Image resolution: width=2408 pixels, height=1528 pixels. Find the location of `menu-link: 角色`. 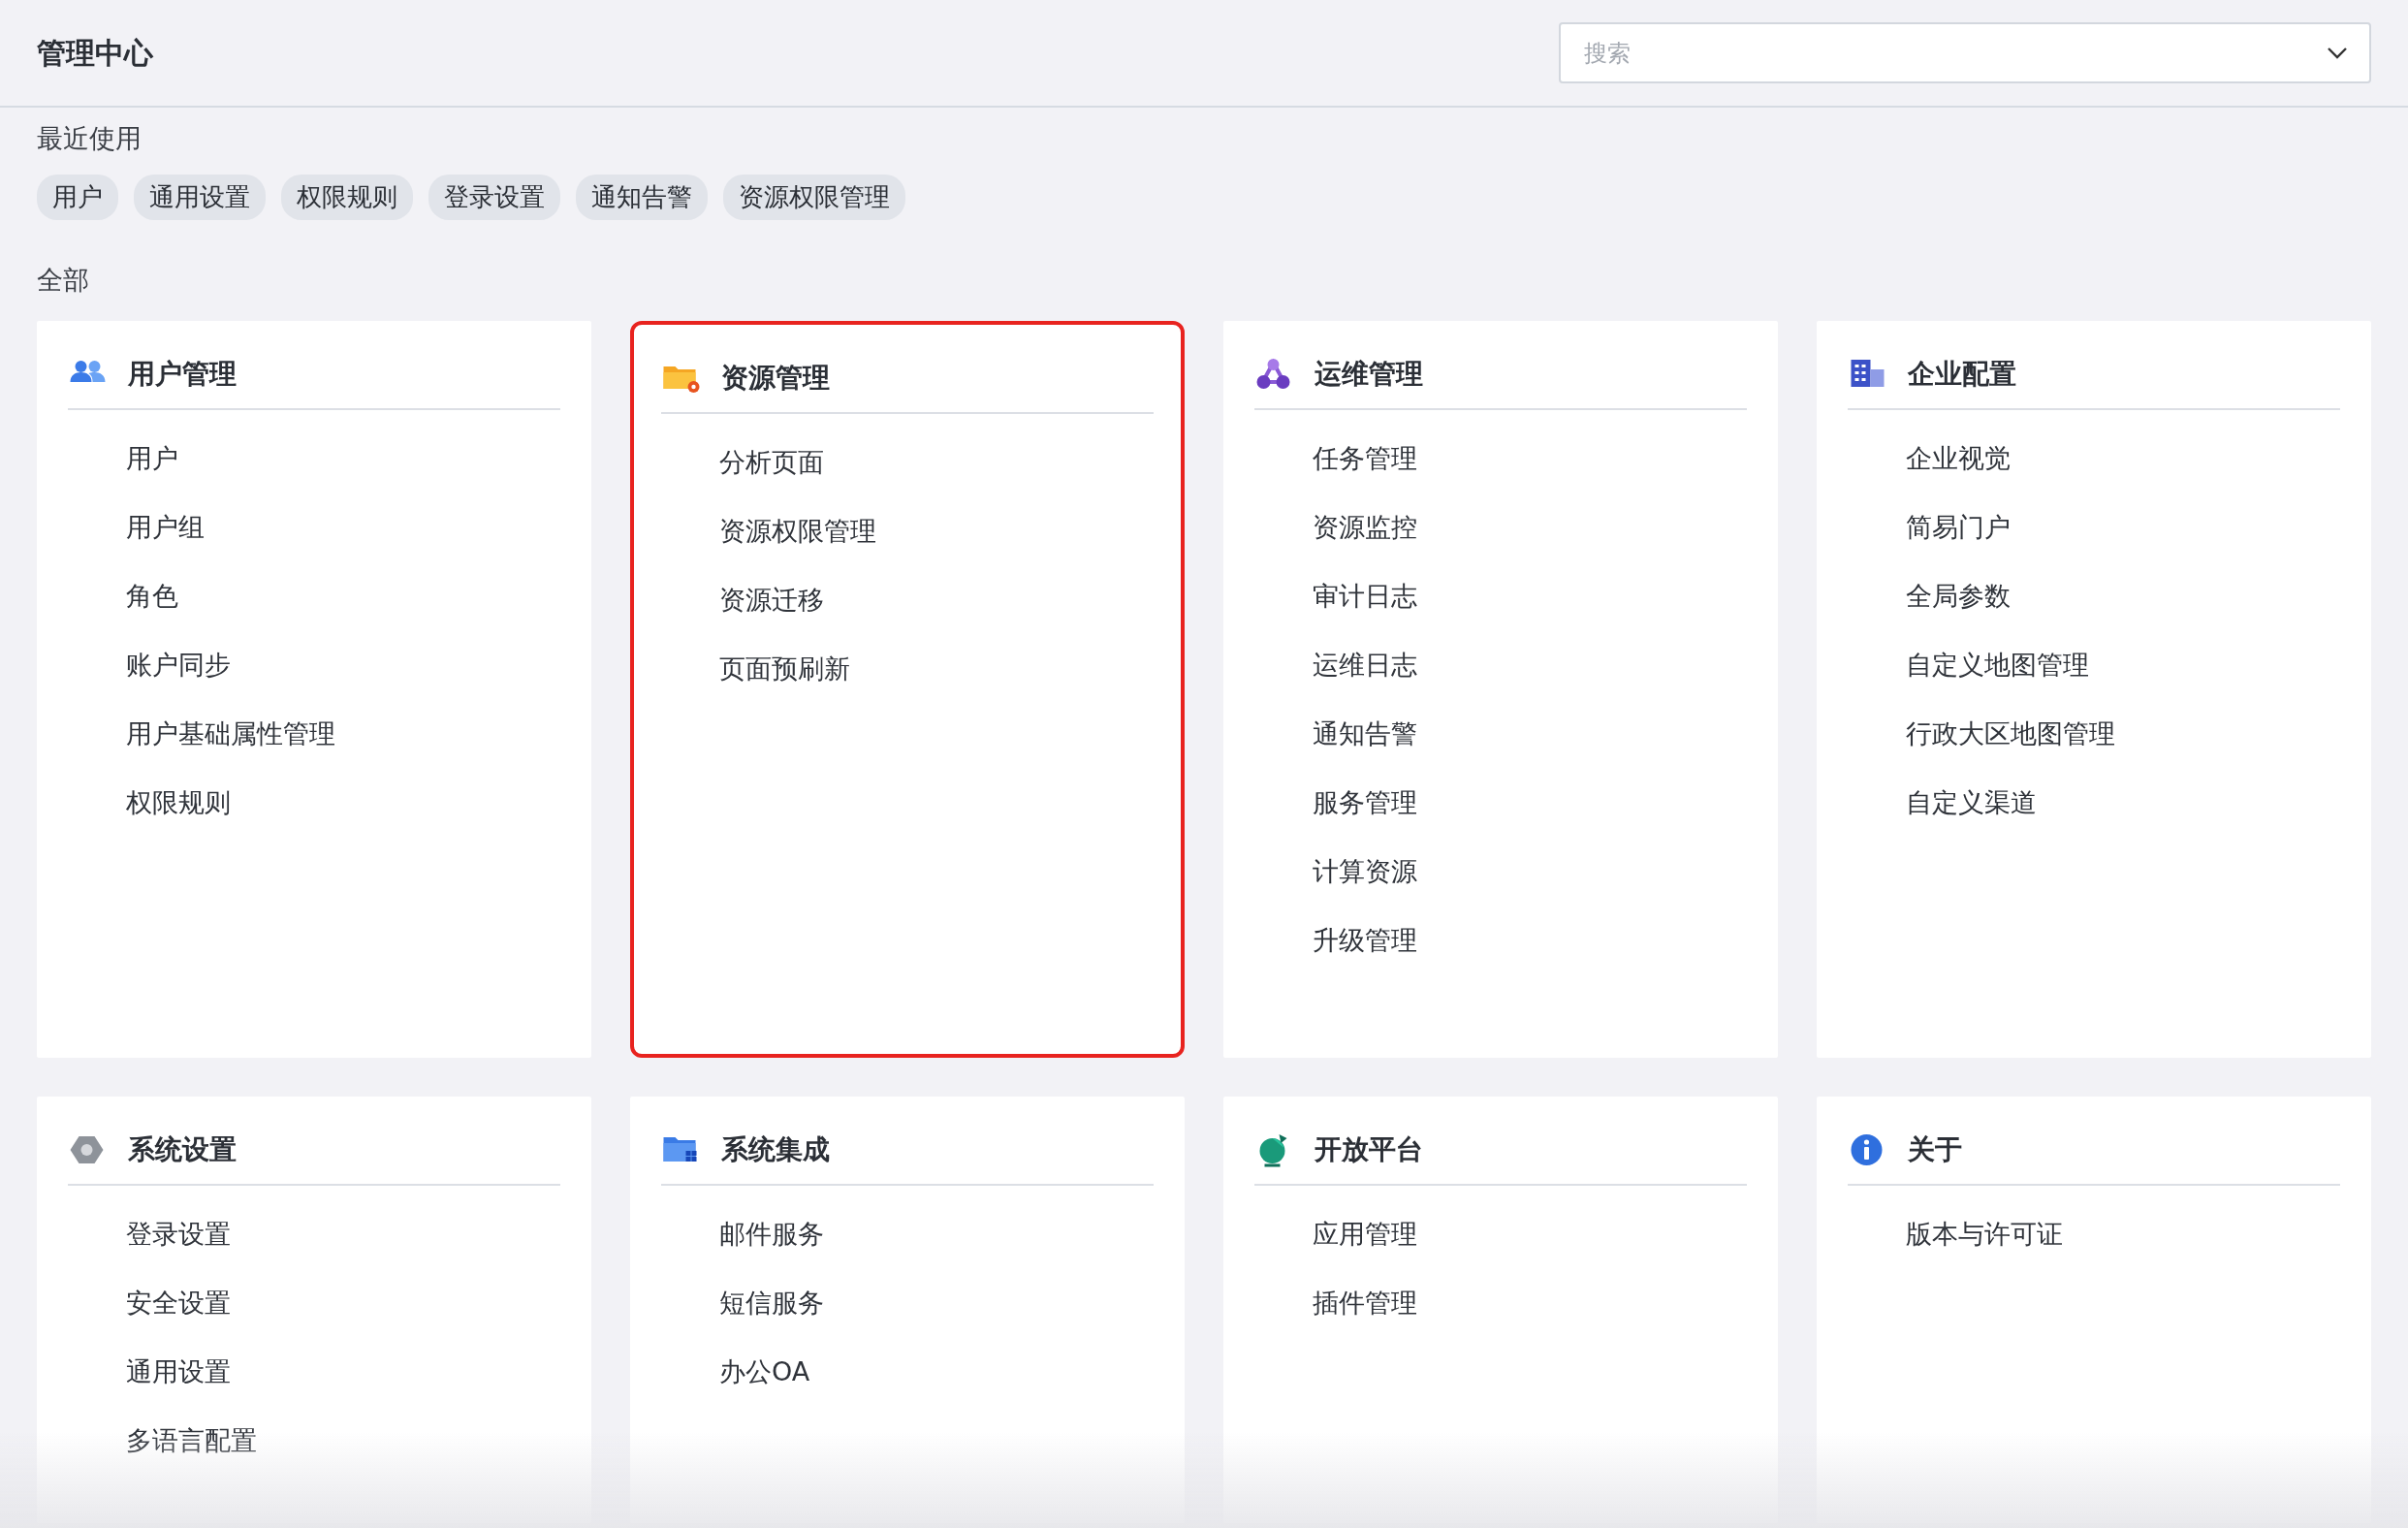

menu-link: 角色 is located at coordinates (152, 596).